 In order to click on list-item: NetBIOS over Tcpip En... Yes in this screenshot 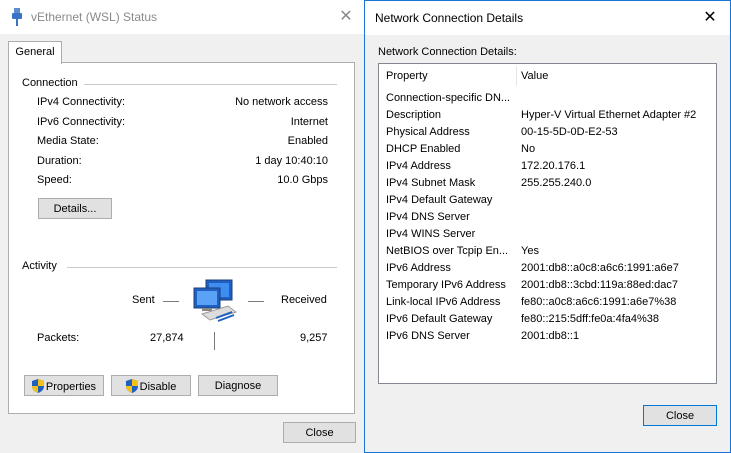, I will do `click(547, 253)`.